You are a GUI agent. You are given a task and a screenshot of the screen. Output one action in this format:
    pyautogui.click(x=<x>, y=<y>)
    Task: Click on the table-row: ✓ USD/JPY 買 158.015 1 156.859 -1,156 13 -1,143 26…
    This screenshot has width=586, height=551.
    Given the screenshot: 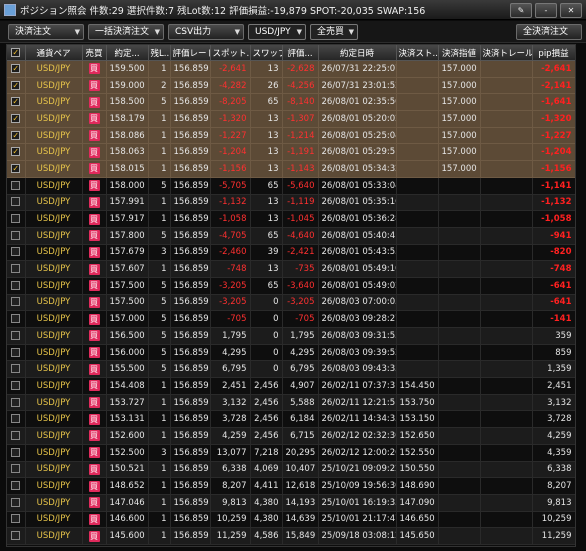 What is the action you would take?
    pyautogui.click(x=291, y=169)
    